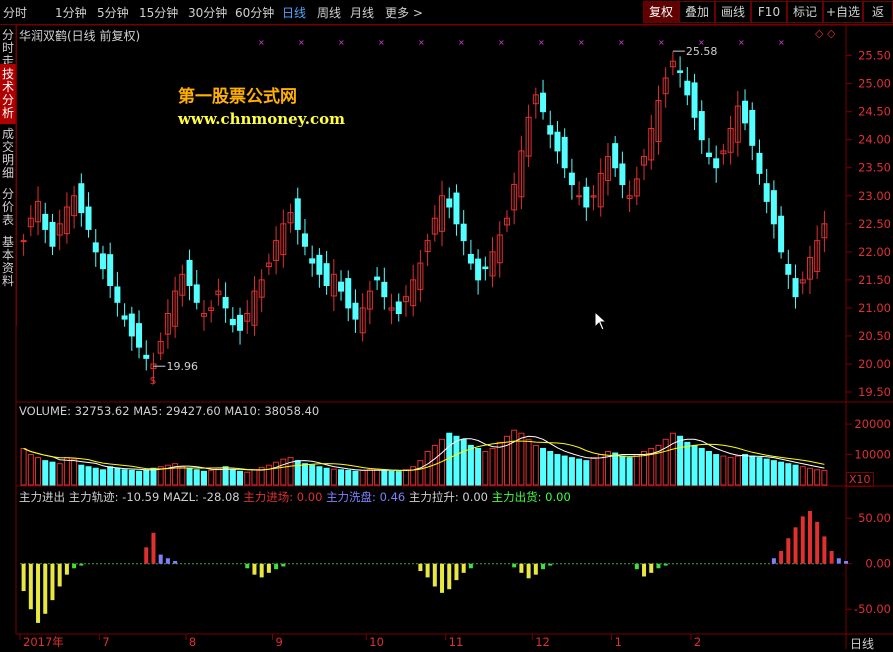  What do you see at coordinates (872, 455) in the screenshot?
I see `volume-tick-label: 10000` at bounding box center [872, 455].